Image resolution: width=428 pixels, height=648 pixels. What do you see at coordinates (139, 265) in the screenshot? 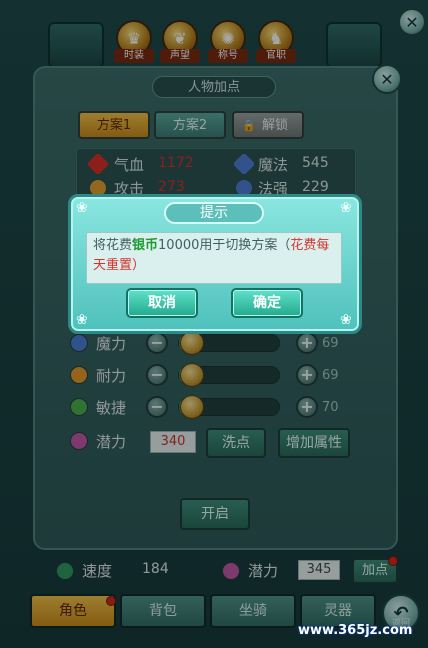
I see `message-suffix: ）` at bounding box center [139, 265].